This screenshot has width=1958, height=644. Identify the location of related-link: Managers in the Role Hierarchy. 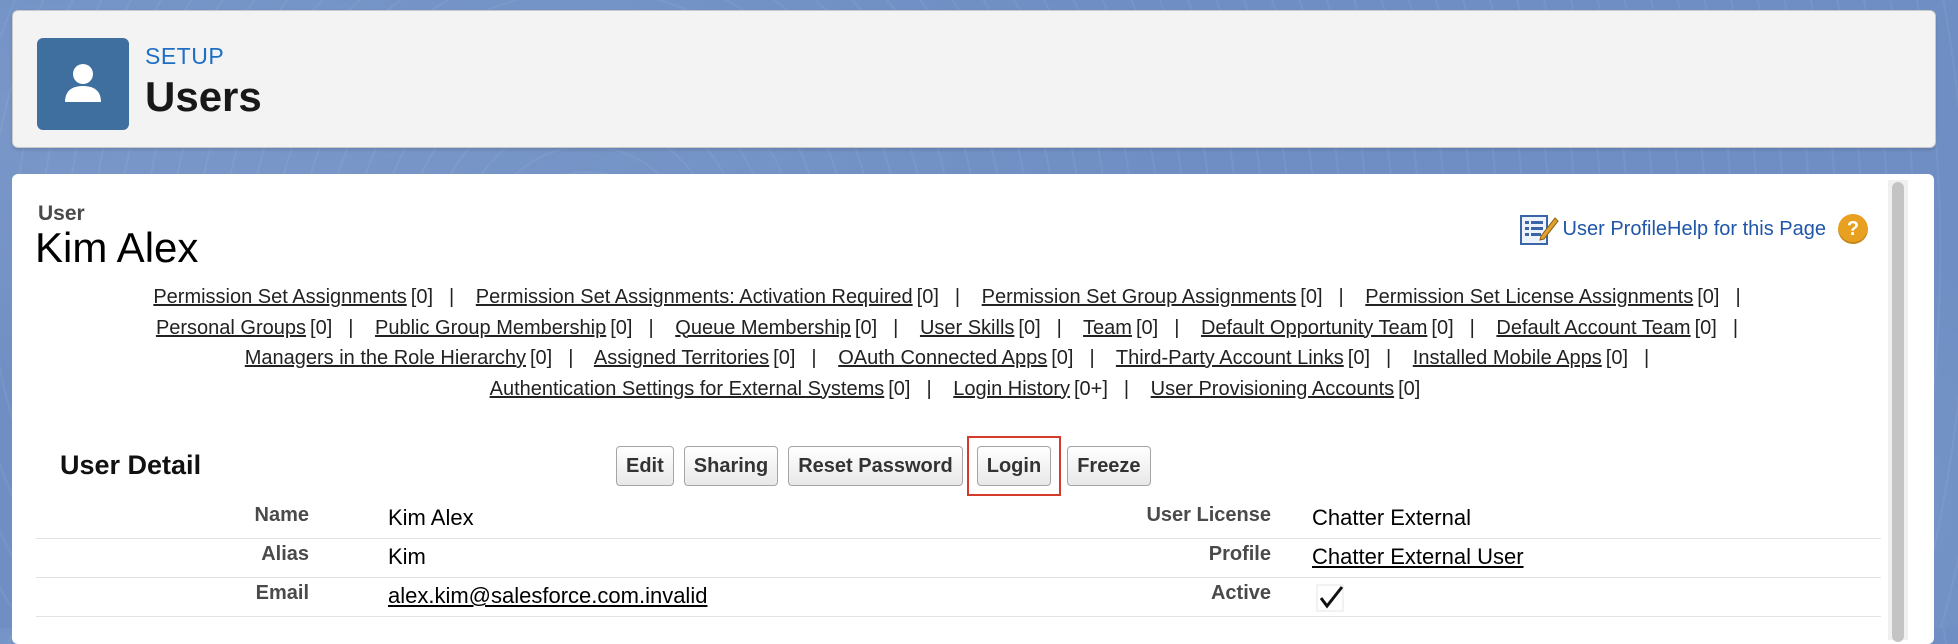
(385, 358).